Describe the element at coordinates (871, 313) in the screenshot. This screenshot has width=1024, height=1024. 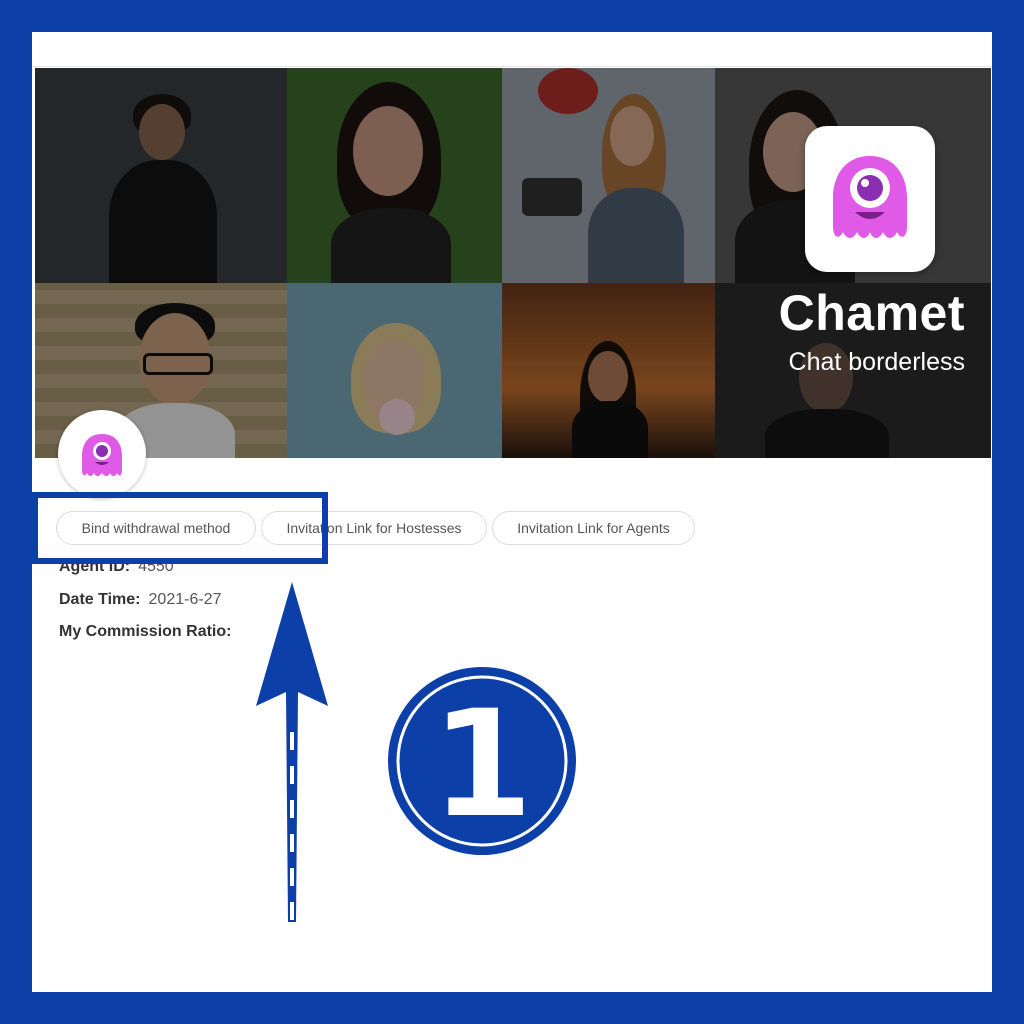
I see `brand-name: Chamet` at that location.